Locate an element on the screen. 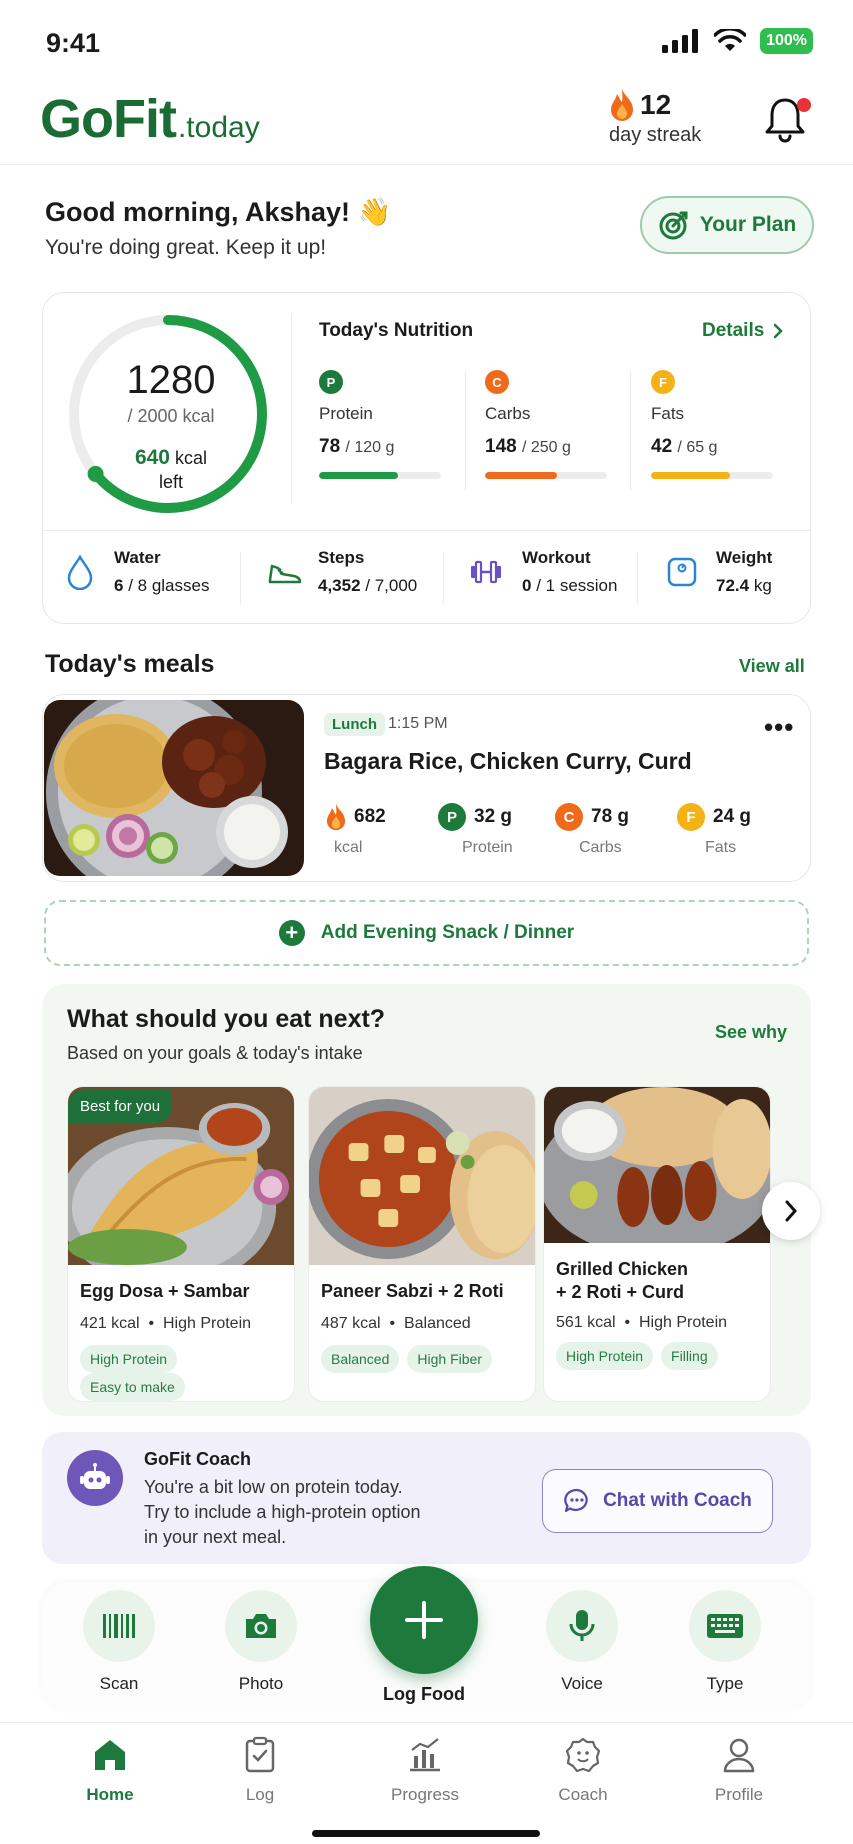  logo-suffix: .today is located at coordinates (218, 127).